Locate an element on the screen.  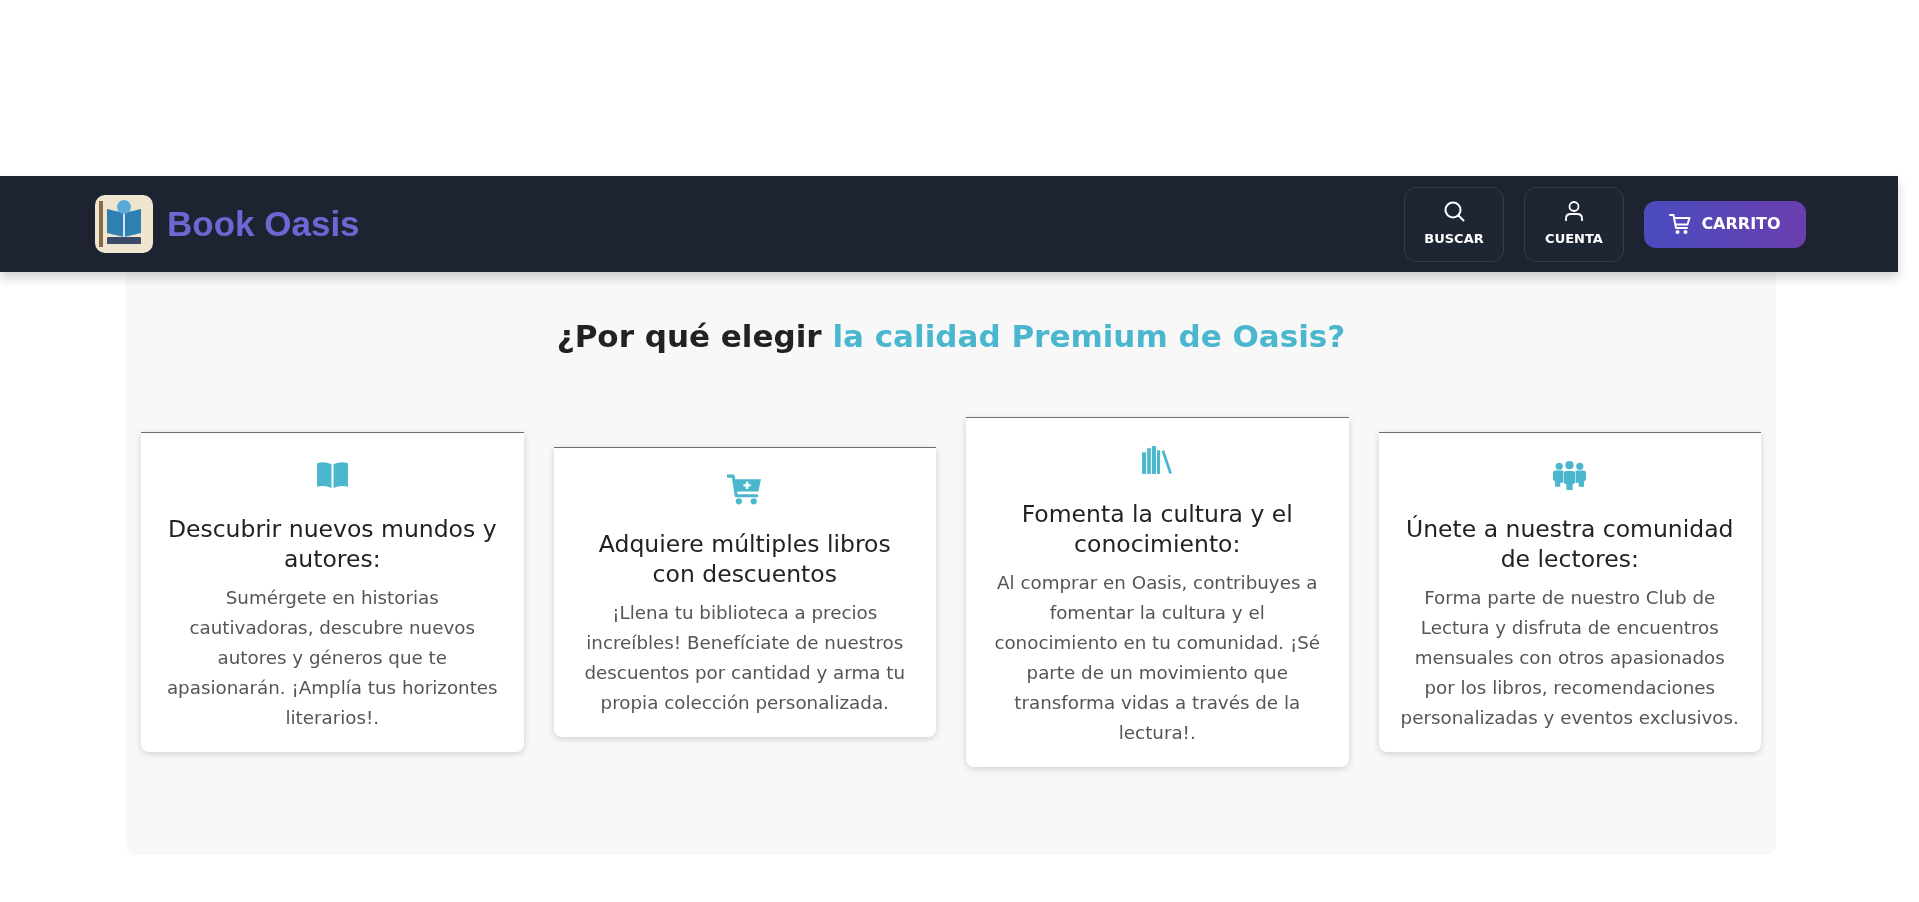
account-button: CUENTA is located at coordinates (1574, 224).